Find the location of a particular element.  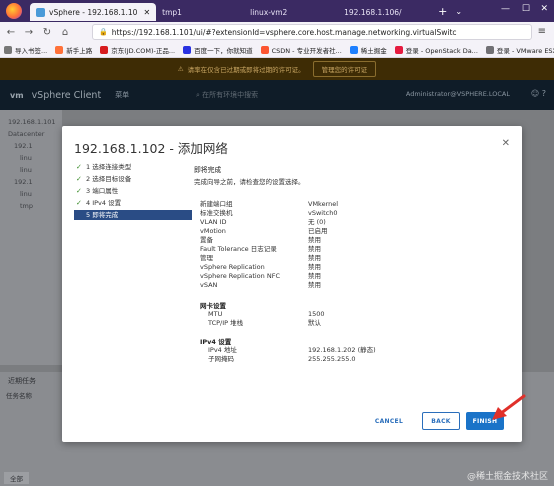

bookmark-item: 新手上路 is located at coordinates (73, 50).